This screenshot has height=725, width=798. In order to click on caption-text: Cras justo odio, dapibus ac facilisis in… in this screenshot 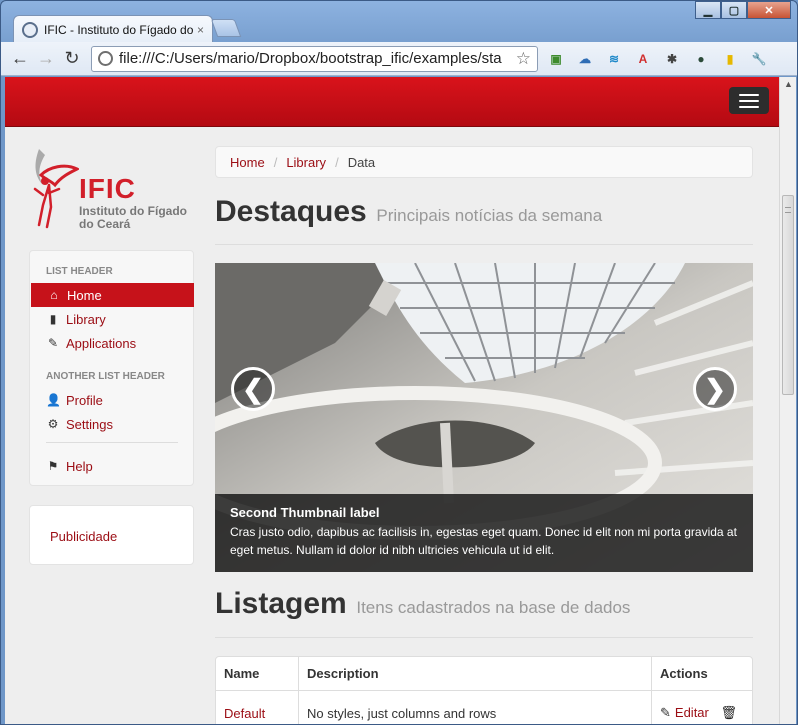, I will do `click(483, 541)`.